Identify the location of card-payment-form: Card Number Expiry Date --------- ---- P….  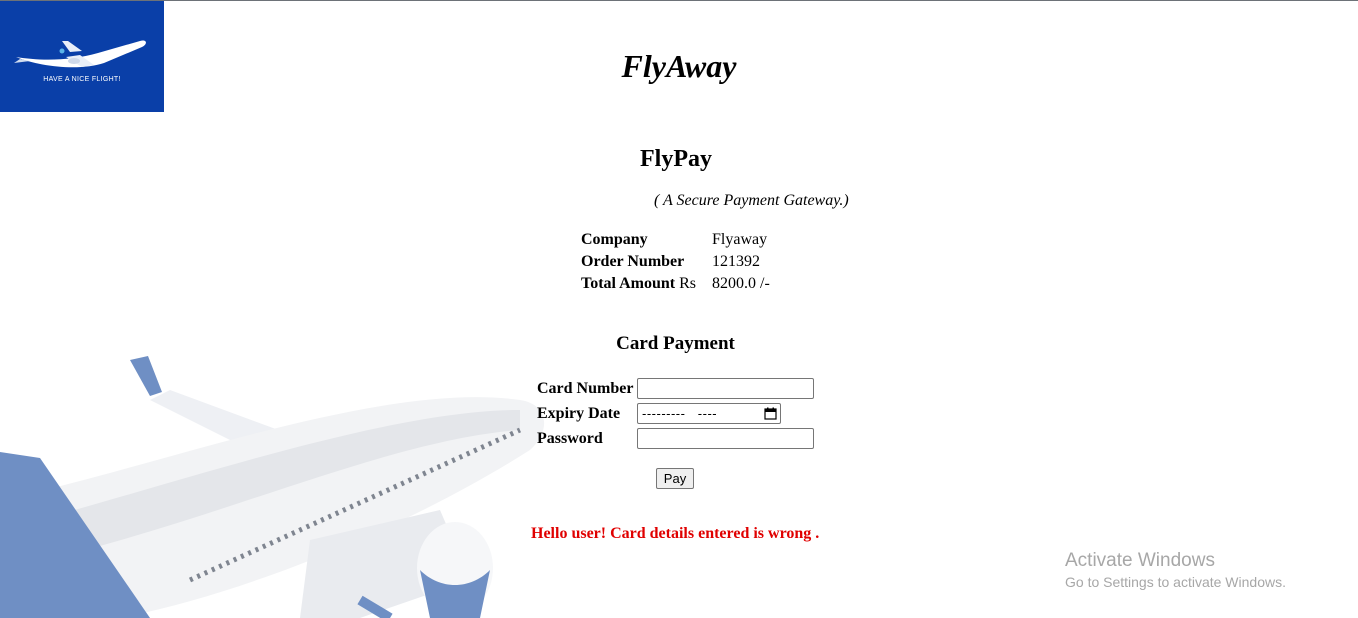
(675, 413).